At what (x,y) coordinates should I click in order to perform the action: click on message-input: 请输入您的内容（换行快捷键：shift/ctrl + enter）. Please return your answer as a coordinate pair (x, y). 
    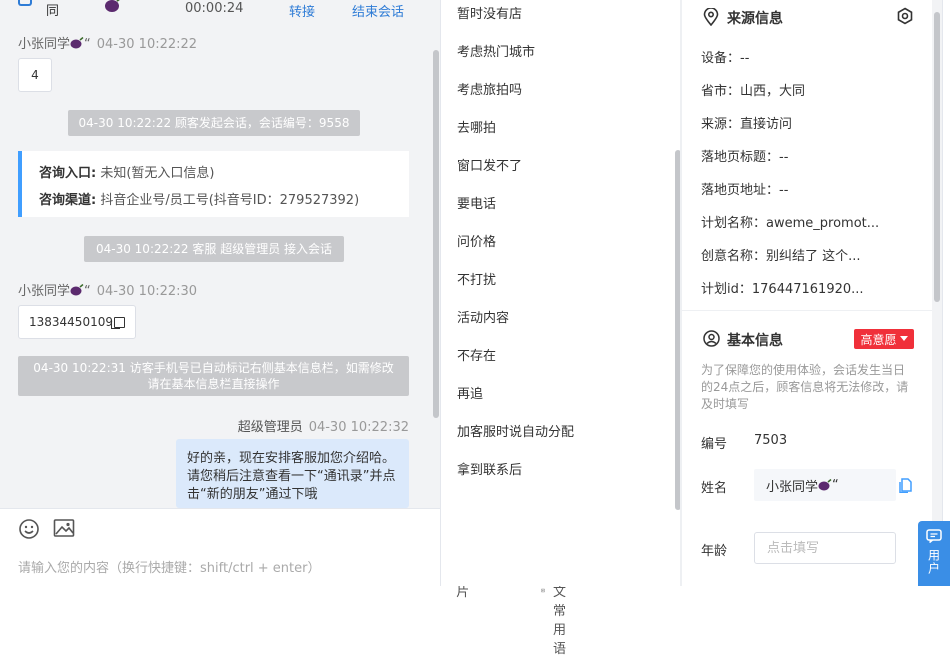
    Looking at the image, I should click on (169, 566).